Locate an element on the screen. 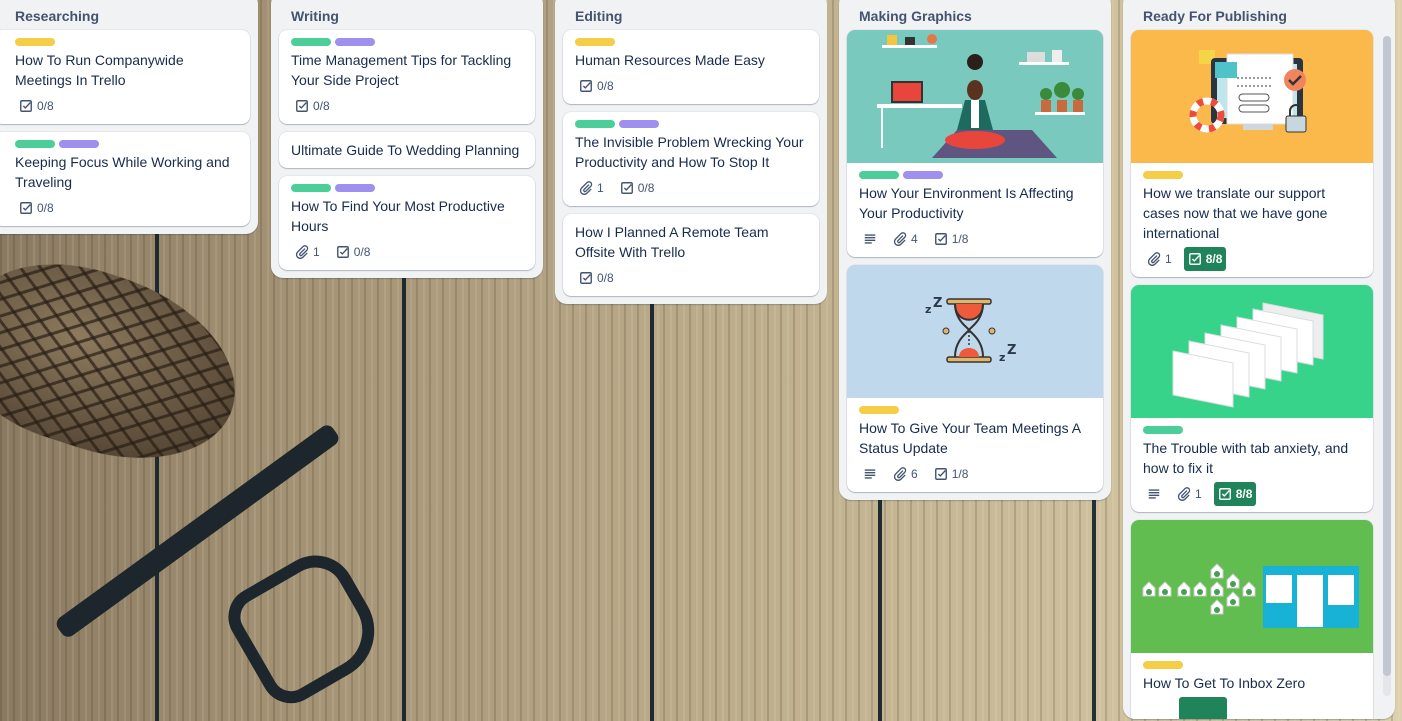 This screenshot has height=721, width=1402. card: Ultimate Guide To Wedding Planning is located at coordinates (407, 150).